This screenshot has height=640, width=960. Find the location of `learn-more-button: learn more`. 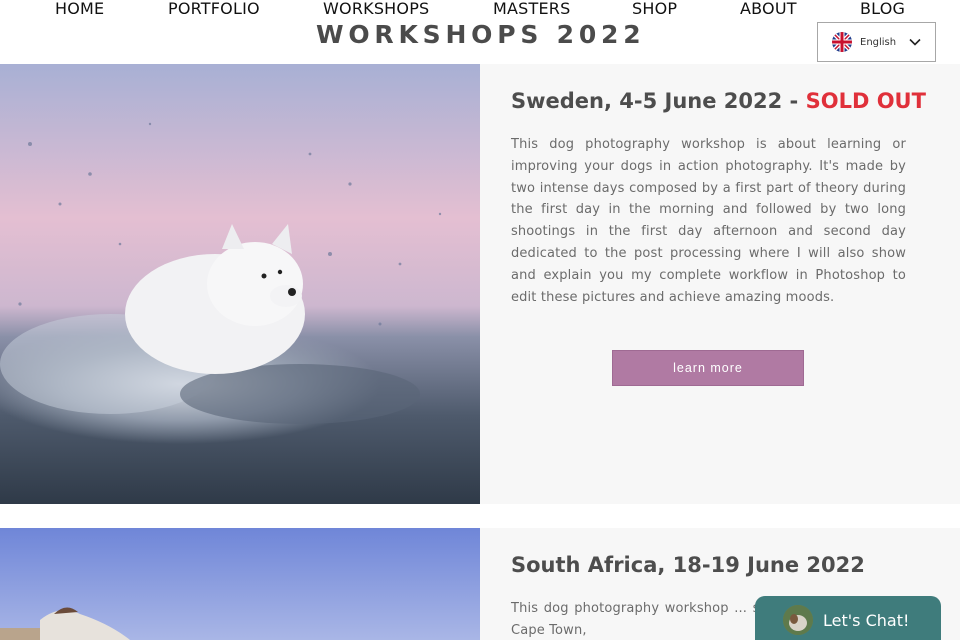

learn-more-button: learn more is located at coordinates (708, 368).